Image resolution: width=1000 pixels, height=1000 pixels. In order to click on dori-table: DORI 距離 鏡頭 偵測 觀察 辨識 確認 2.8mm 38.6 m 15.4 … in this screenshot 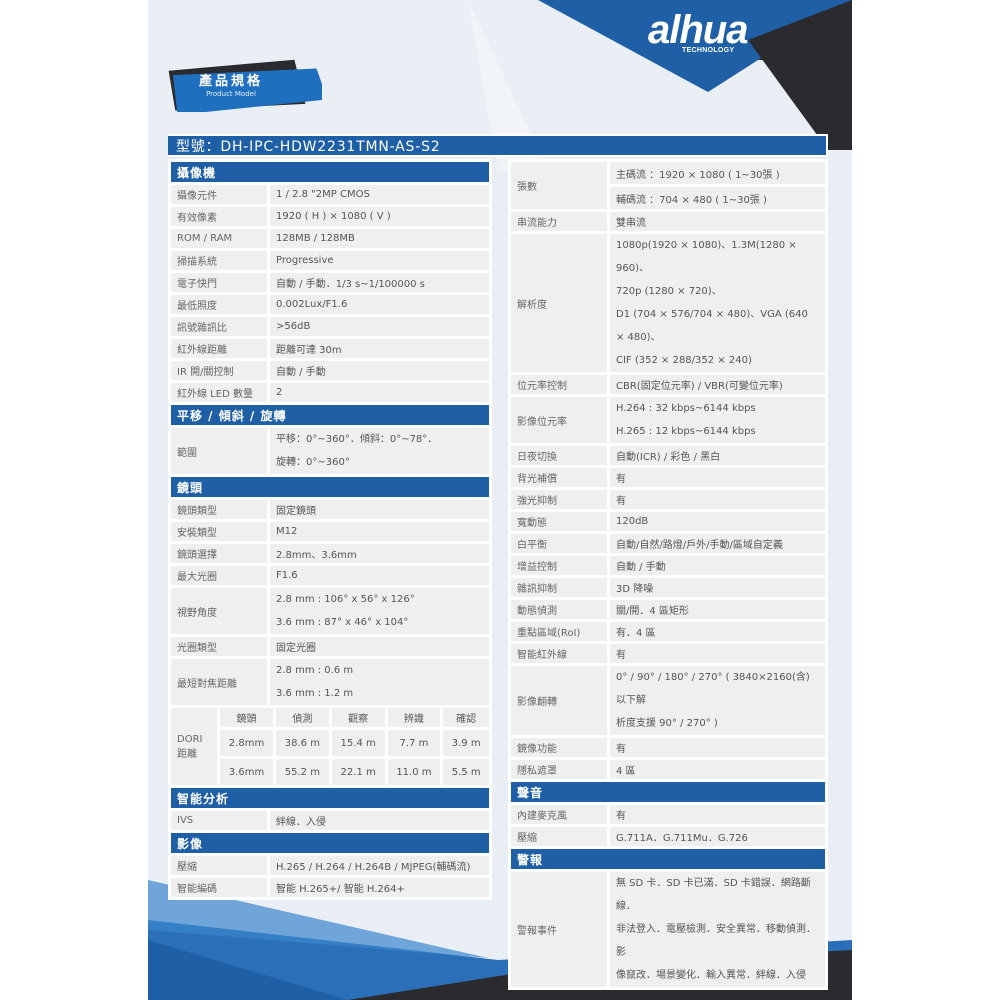, I will do `click(330, 746)`.